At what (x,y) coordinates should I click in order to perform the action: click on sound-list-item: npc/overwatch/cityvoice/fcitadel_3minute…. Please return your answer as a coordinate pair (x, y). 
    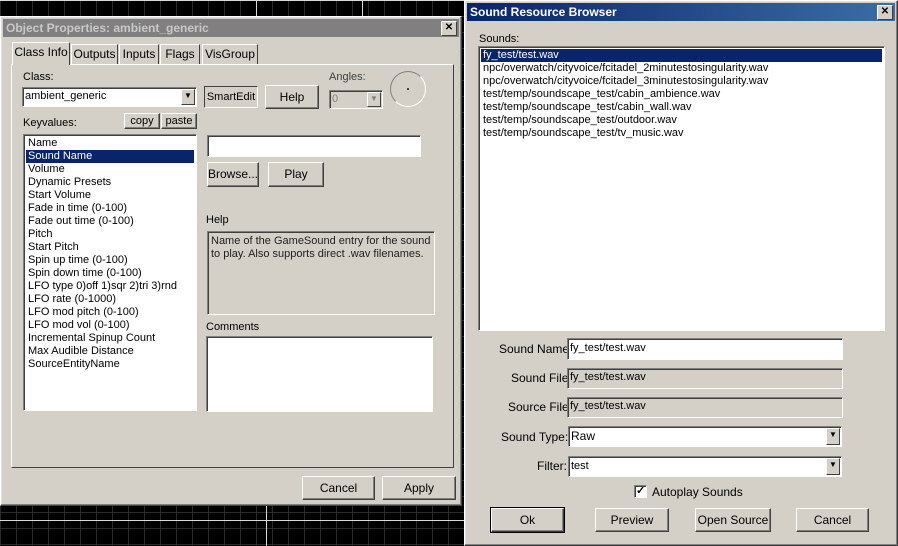
    Looking at the image, I should click on (681, 81).